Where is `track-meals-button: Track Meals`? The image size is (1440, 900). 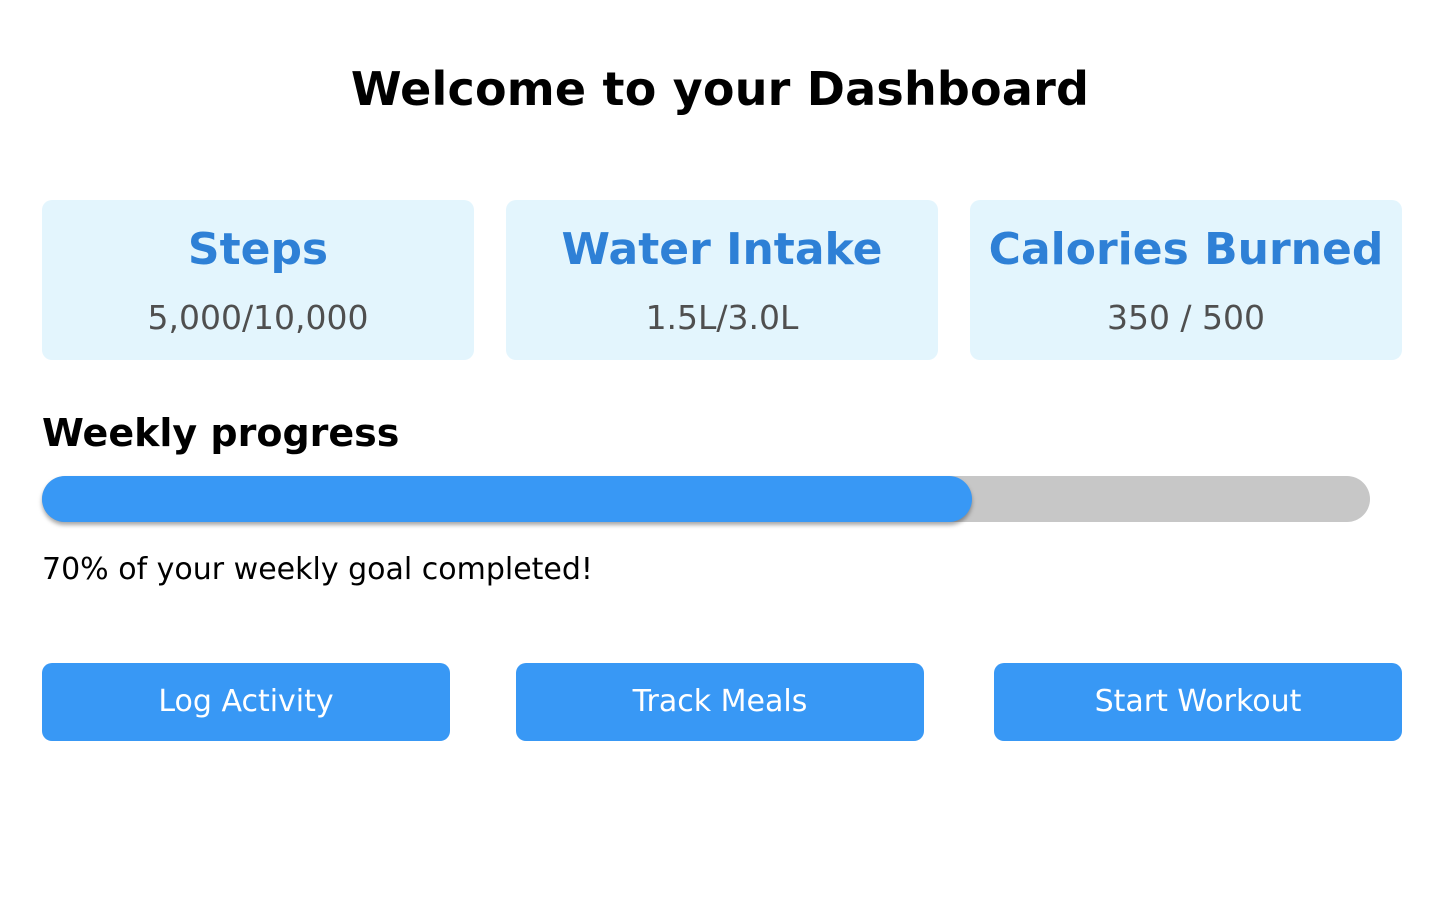
track-meals-button: Track Meals is located at coordinates (720, 702).